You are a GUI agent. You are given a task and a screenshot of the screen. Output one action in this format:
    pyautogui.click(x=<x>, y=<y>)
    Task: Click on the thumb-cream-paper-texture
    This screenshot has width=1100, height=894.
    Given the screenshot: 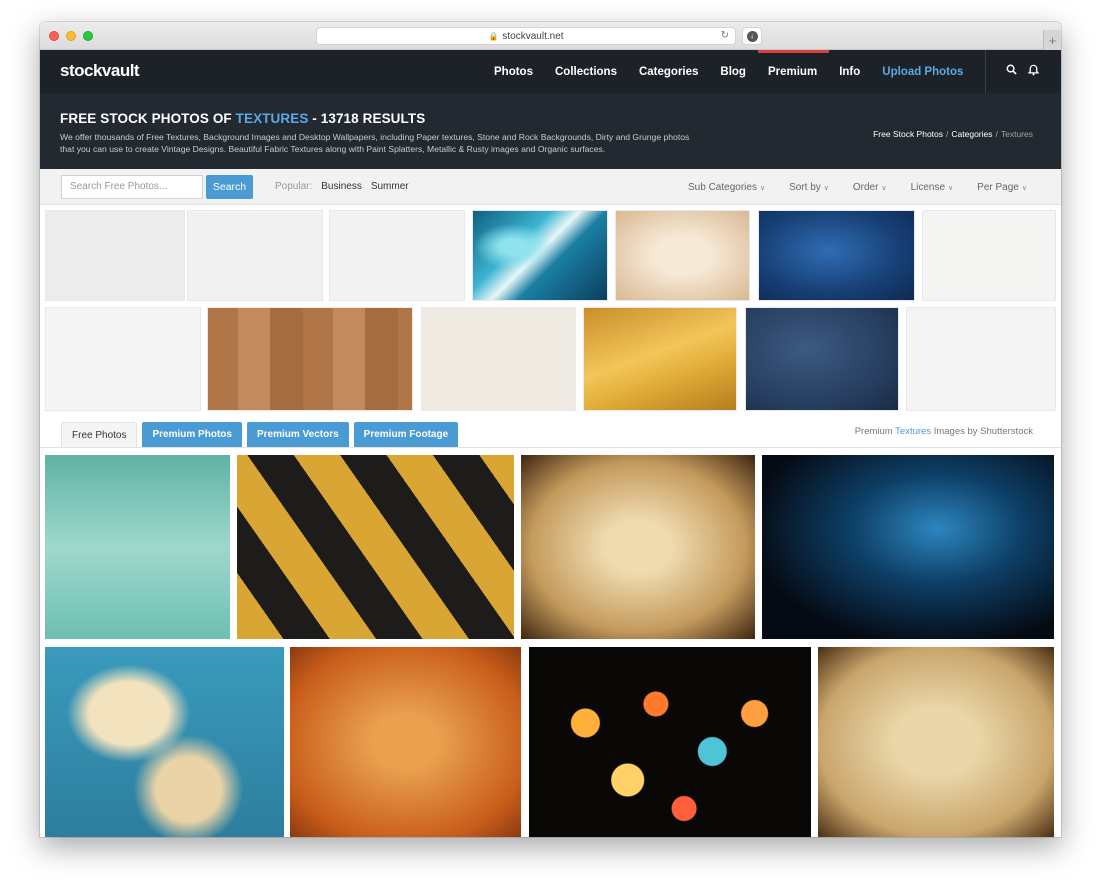 What is the action you would take?
    pyautogui.click(x=498, y=359)
    